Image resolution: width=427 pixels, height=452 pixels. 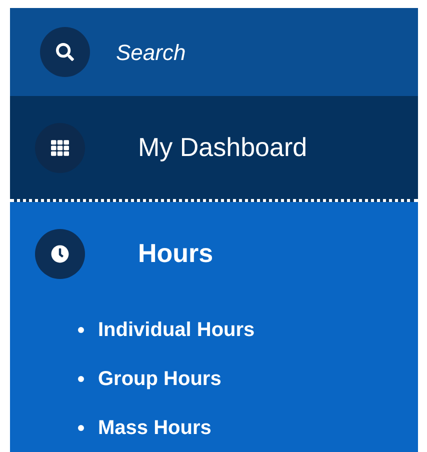 What do you see at coordinates (241, 52) in the screenshot?
I see `search-field: Search` at bounding box center [241, 52].